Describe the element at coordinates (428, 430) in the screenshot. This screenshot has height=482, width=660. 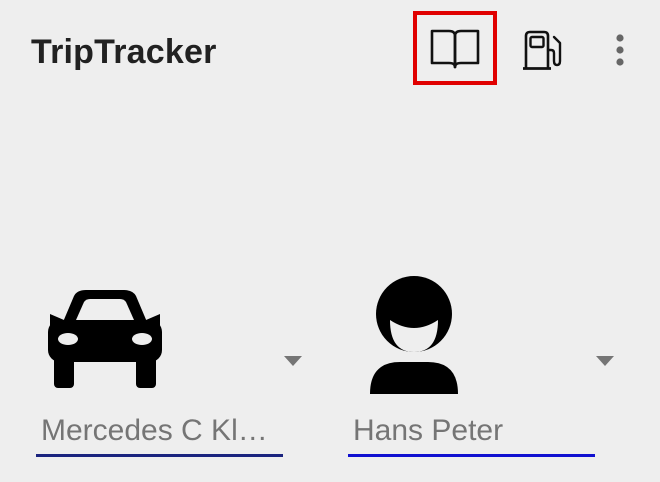
I see `driver-value: Hans Peter` at that location.